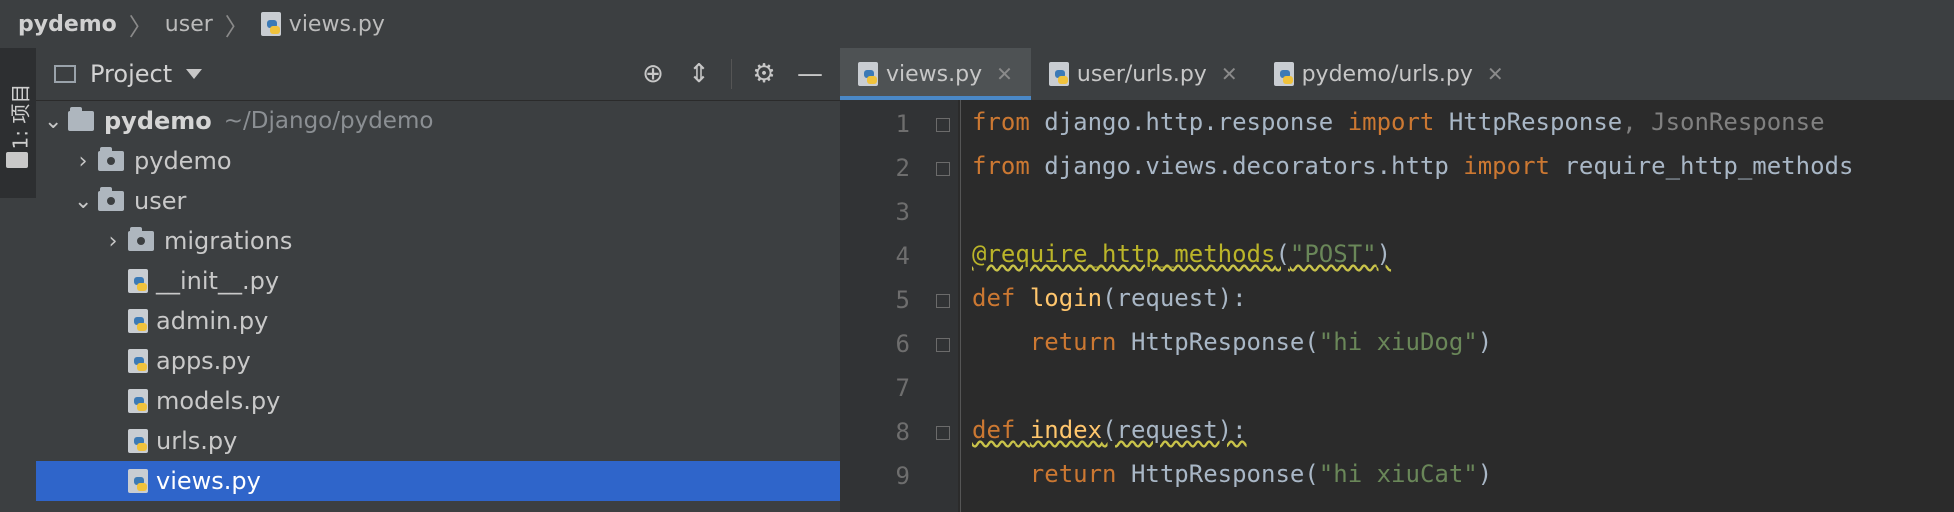 The height and width of the screenshot is (512, 1954). I want to click on root-folder-label: pydemo, so click(158, 121).